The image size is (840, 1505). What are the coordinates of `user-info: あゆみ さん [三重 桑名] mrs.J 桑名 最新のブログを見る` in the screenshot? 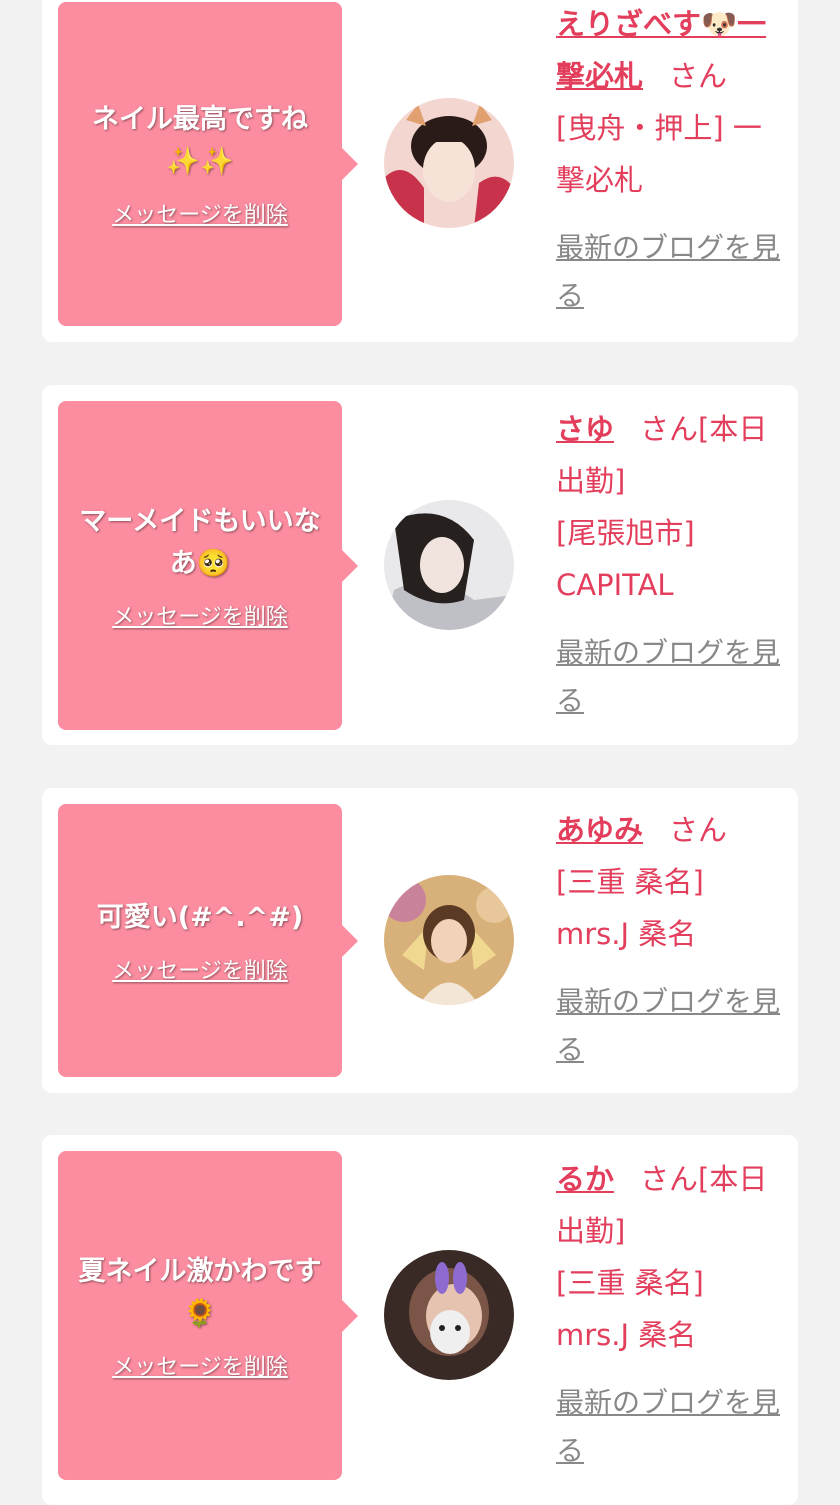 It's located at (671, 939).